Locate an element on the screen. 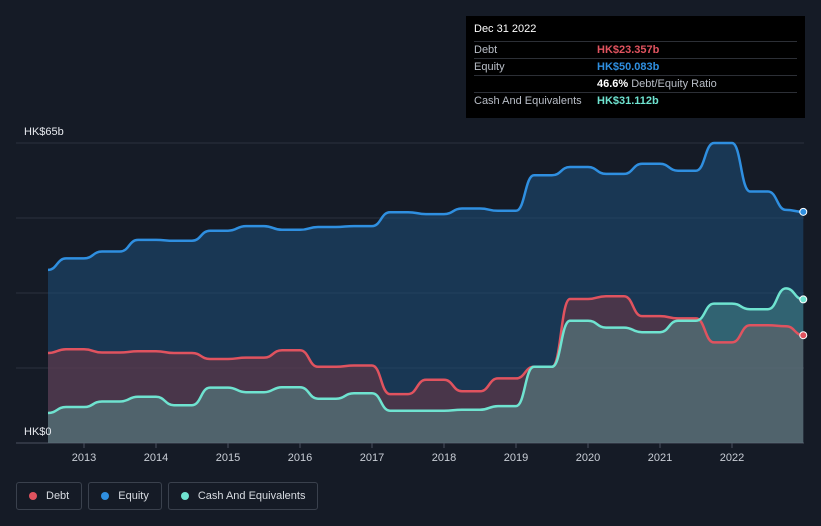 The height and width of the screenshot is (526, 821). legend-item-cash: Cash And Equivalents is located at coordinates (243, 496).